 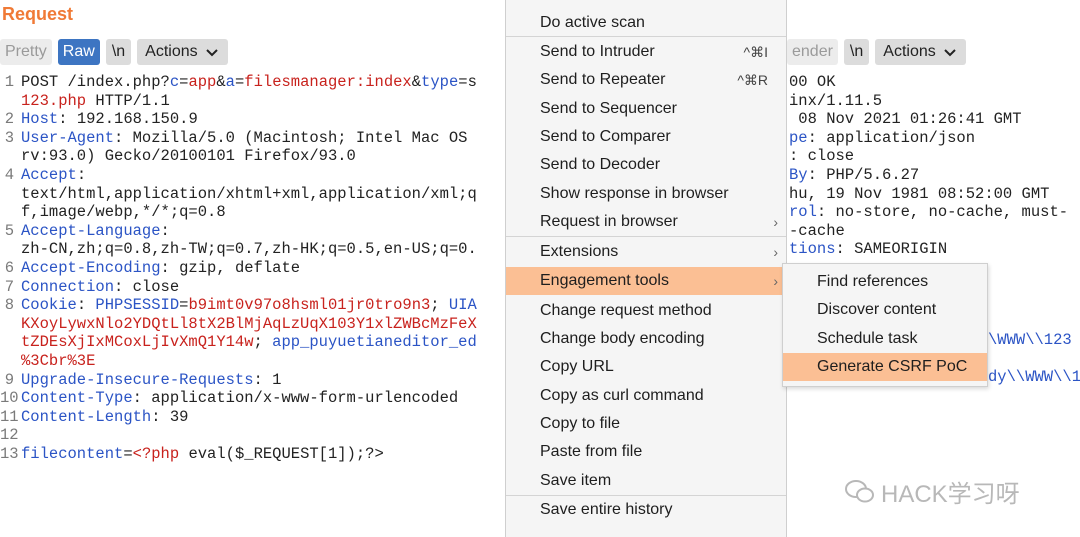 I want to click on actions-dropdown: Actions, so click(x=182, y=52).